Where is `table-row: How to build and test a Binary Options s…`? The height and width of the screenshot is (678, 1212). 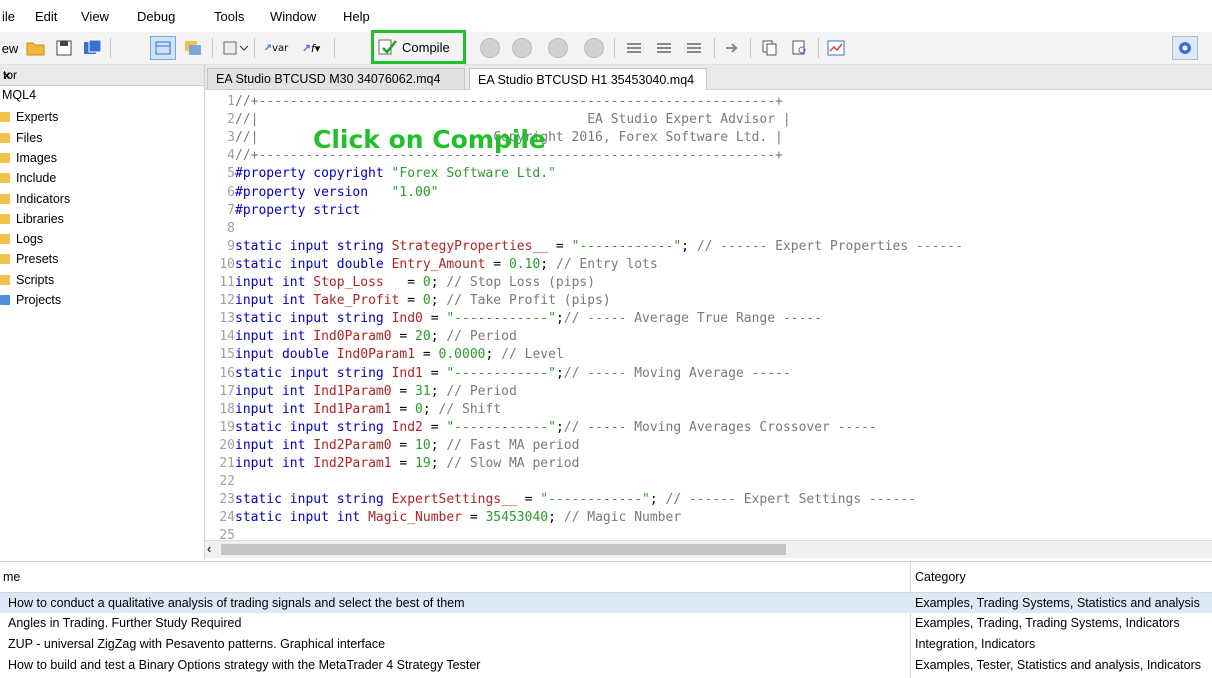 table-row: How to build and test a Binary Options s… is located at coordinates (606, 665).